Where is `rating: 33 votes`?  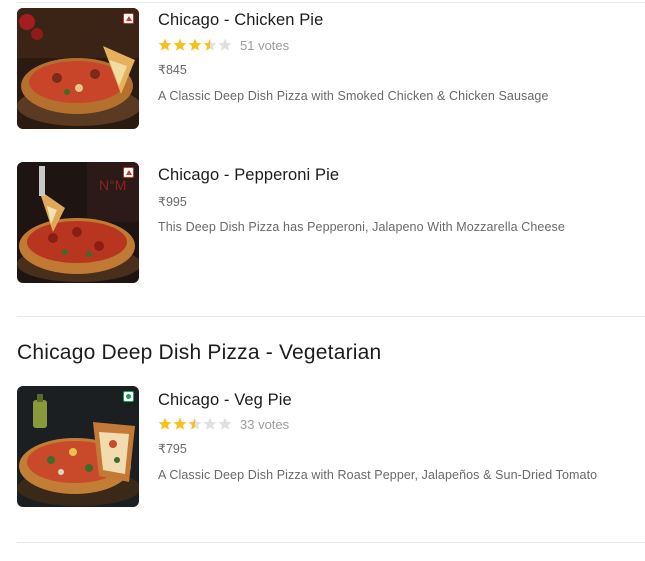 rating: 33 votes is located at coordinates (401, 424).